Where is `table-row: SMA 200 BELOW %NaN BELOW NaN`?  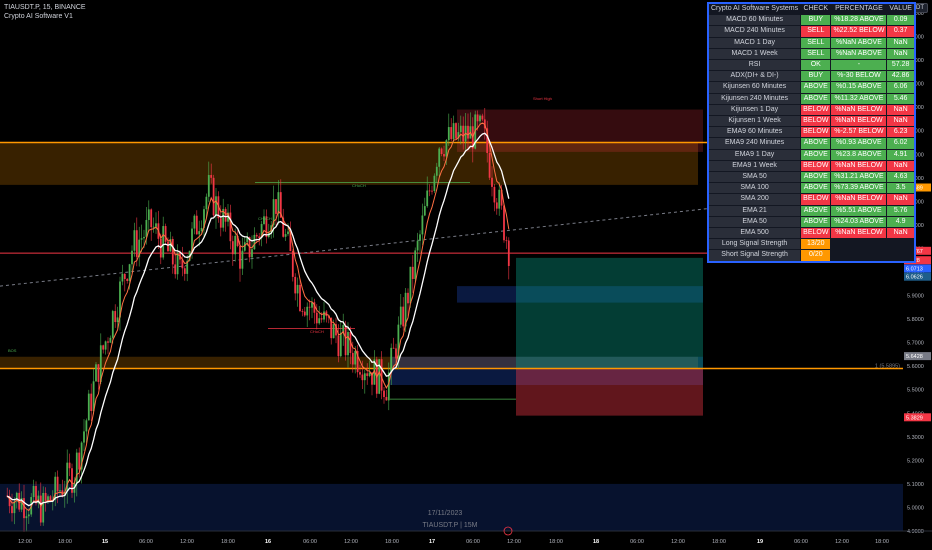 table-row: SMA 200 BELOW %NaN BELOW NaN is located at coordinates (811, 199).